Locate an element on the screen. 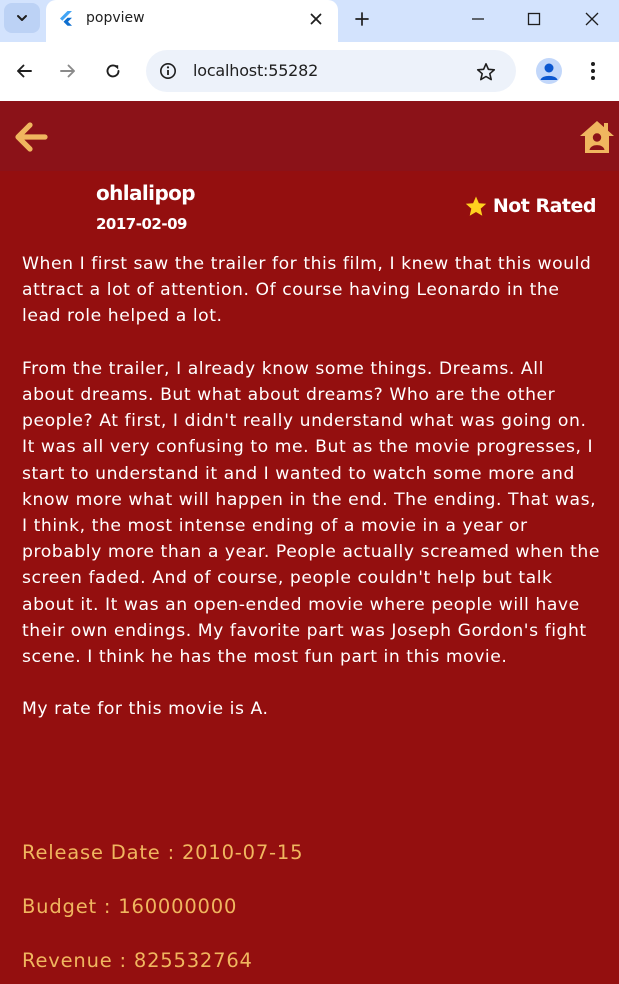 This screenshot has height=984, width=619. reload-button is located at coordinates (113, 71).